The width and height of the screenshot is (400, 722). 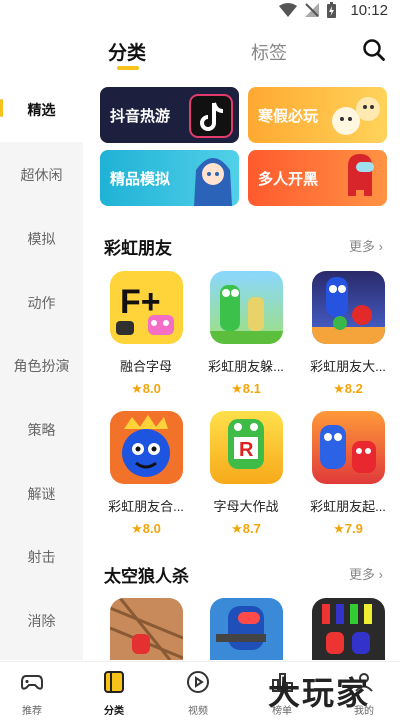 I want to click on game-card: R 字母大作战 ★8.7, so click(x=246, y=474).